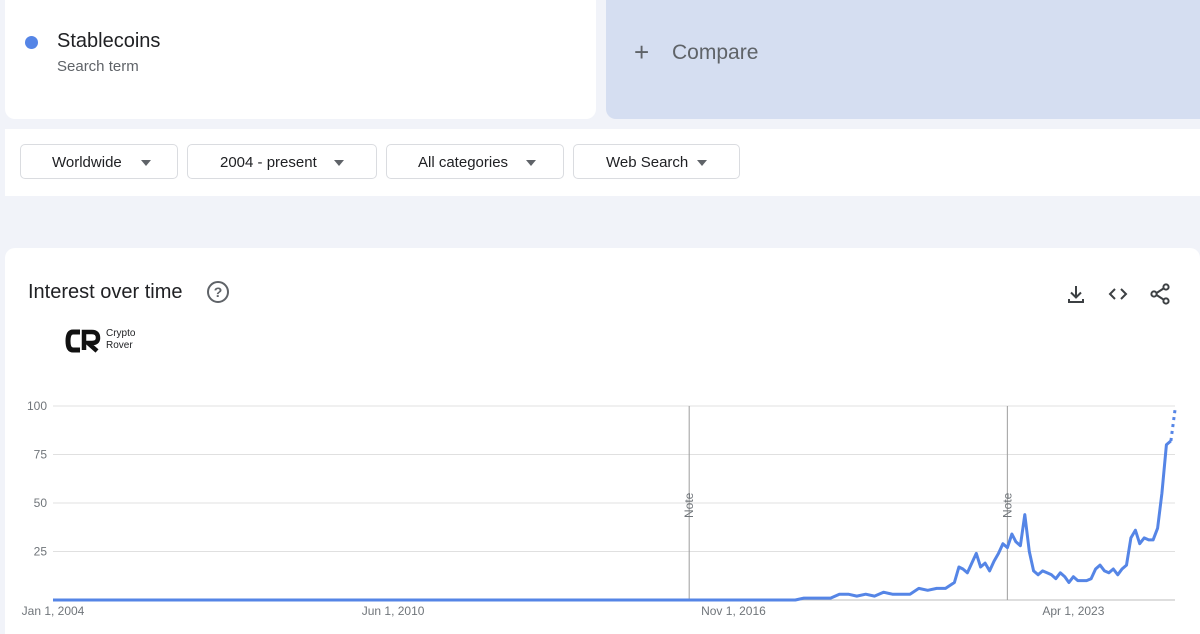 The image size is (1200, 634). Describe the element at coordinates (53, 611) in the screenshot. I see `x-tick-label: Jan 1, 2004` at that location.